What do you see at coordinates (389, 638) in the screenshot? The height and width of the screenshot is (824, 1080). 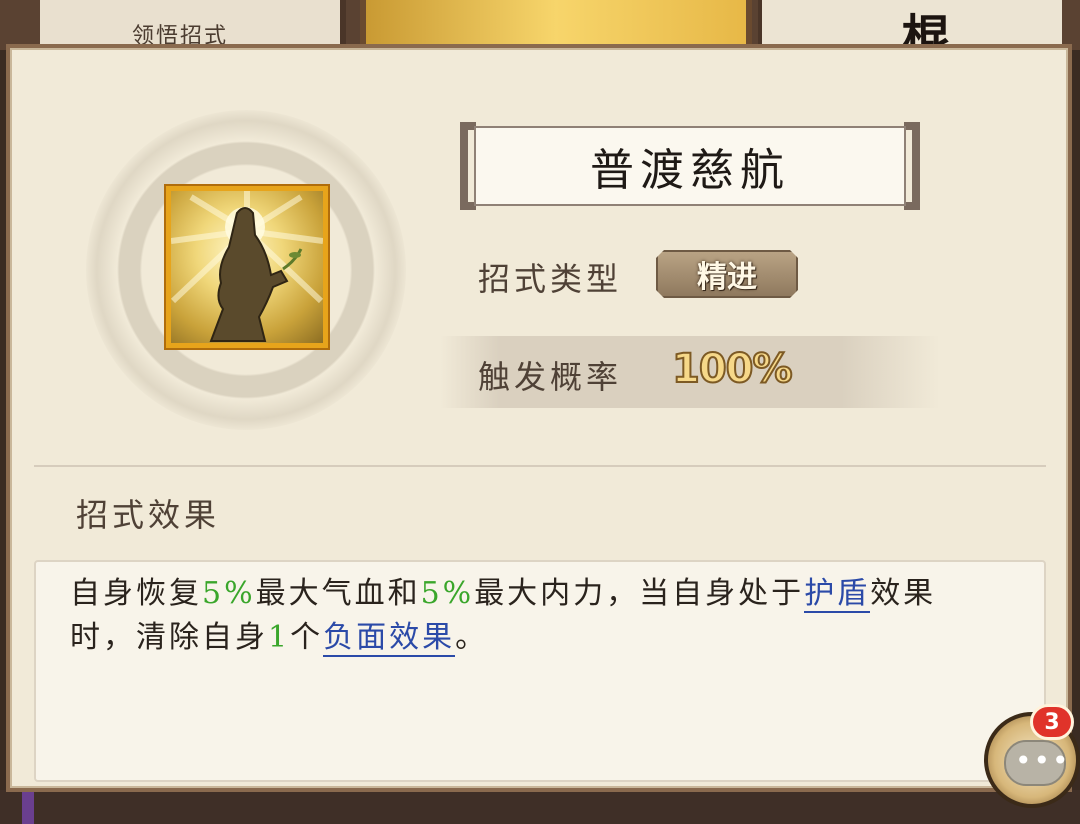 I see `debuff-keyword-link: 负面效果` at bounding box center [389, 638].